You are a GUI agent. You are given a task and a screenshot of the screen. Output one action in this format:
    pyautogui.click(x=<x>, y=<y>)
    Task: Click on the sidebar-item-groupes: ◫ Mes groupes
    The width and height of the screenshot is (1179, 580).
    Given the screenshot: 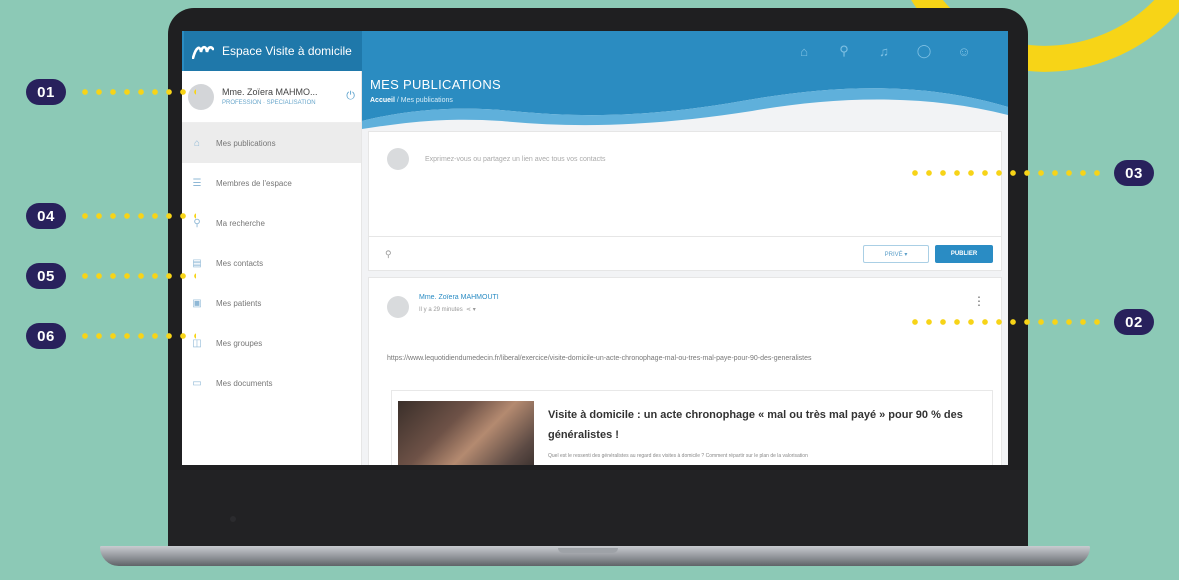 What is the action you would take?
    pyautogui.click(x=271, y=343)
    